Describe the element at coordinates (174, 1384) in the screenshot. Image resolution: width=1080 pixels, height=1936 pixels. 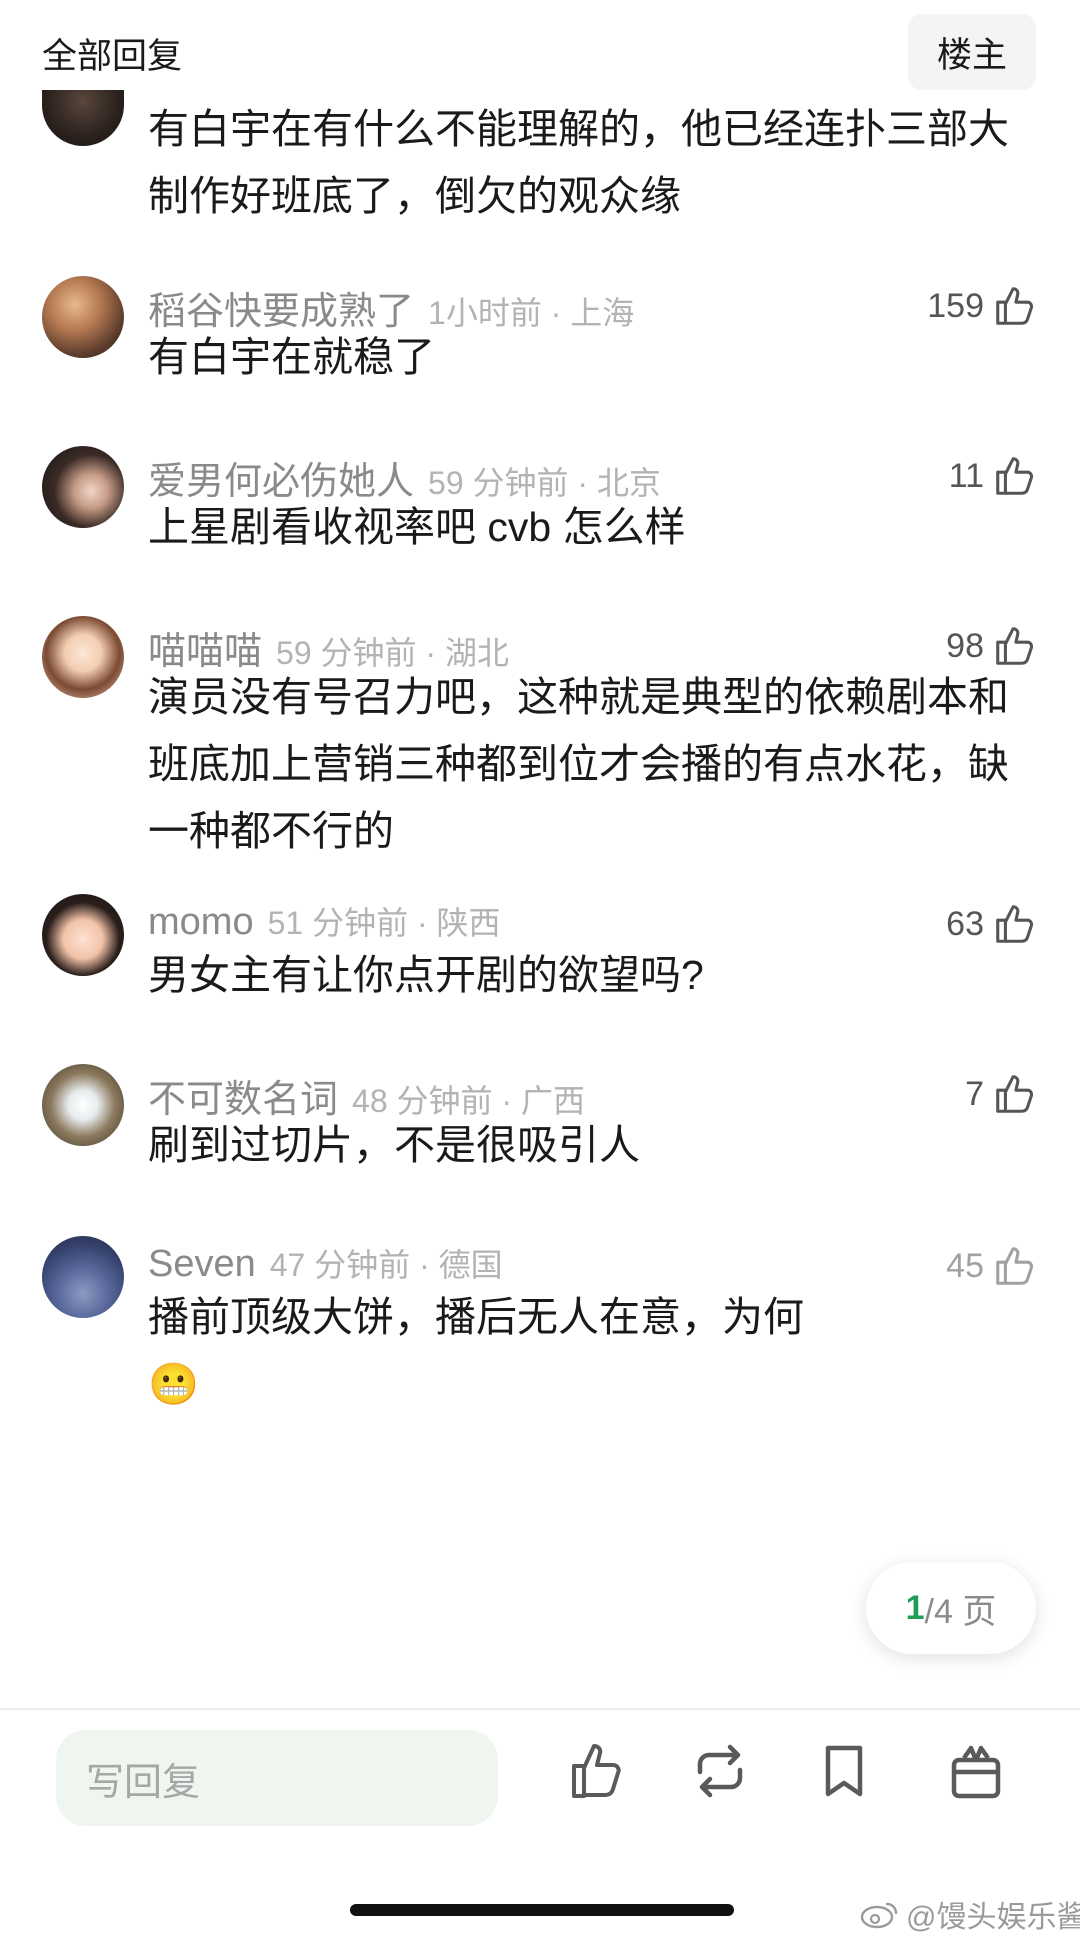
I see `grimace-emoji: 😬` at that location.